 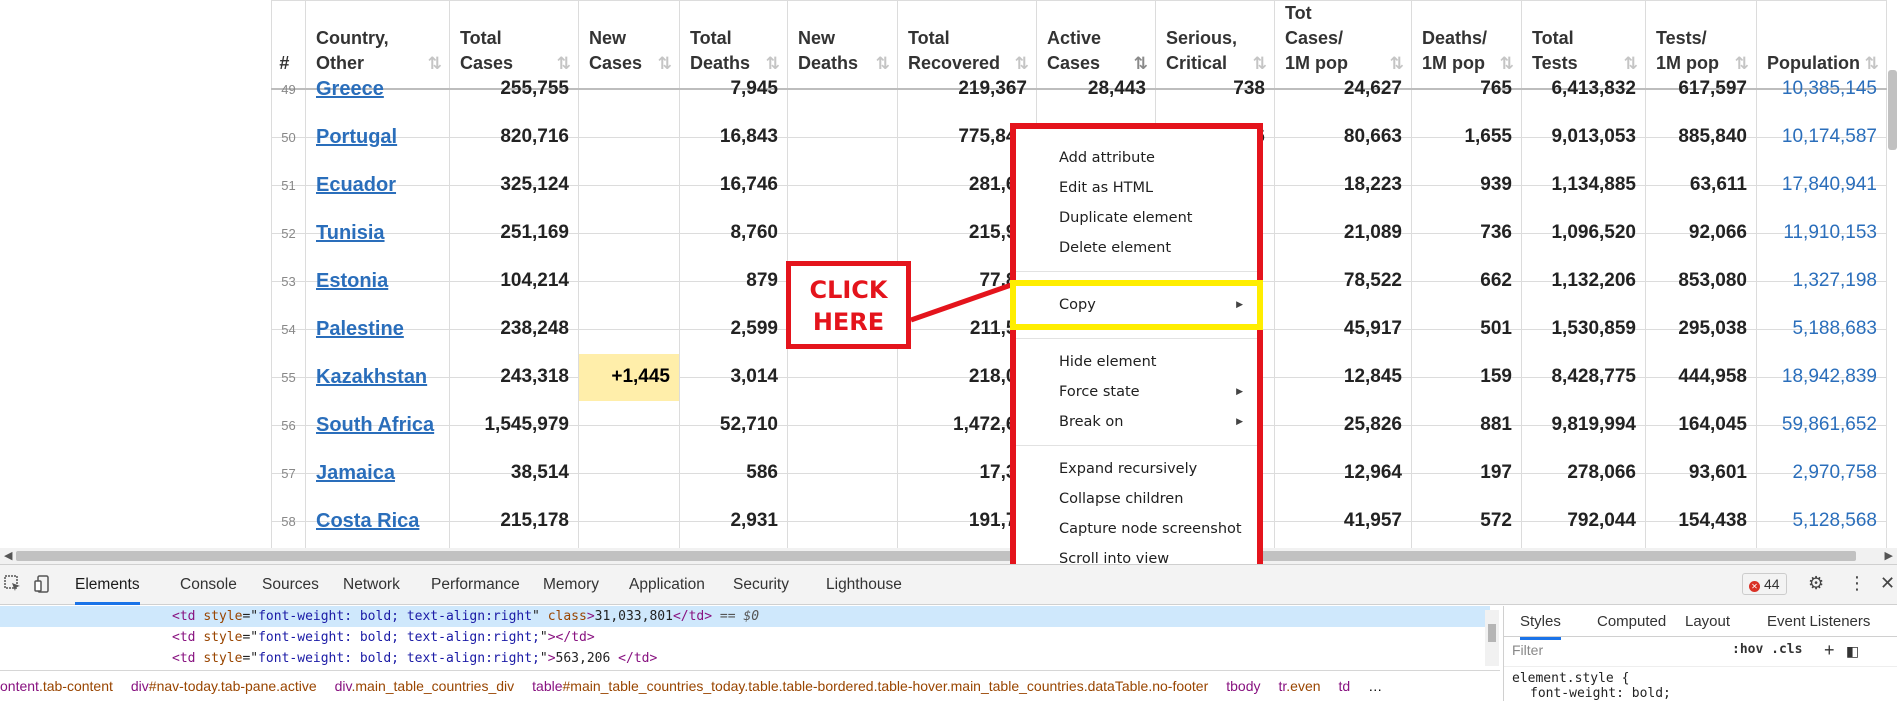 I want to click on breadcrumb-item: div#nav-today.tab-pane.active, so click(x=224, y=686).